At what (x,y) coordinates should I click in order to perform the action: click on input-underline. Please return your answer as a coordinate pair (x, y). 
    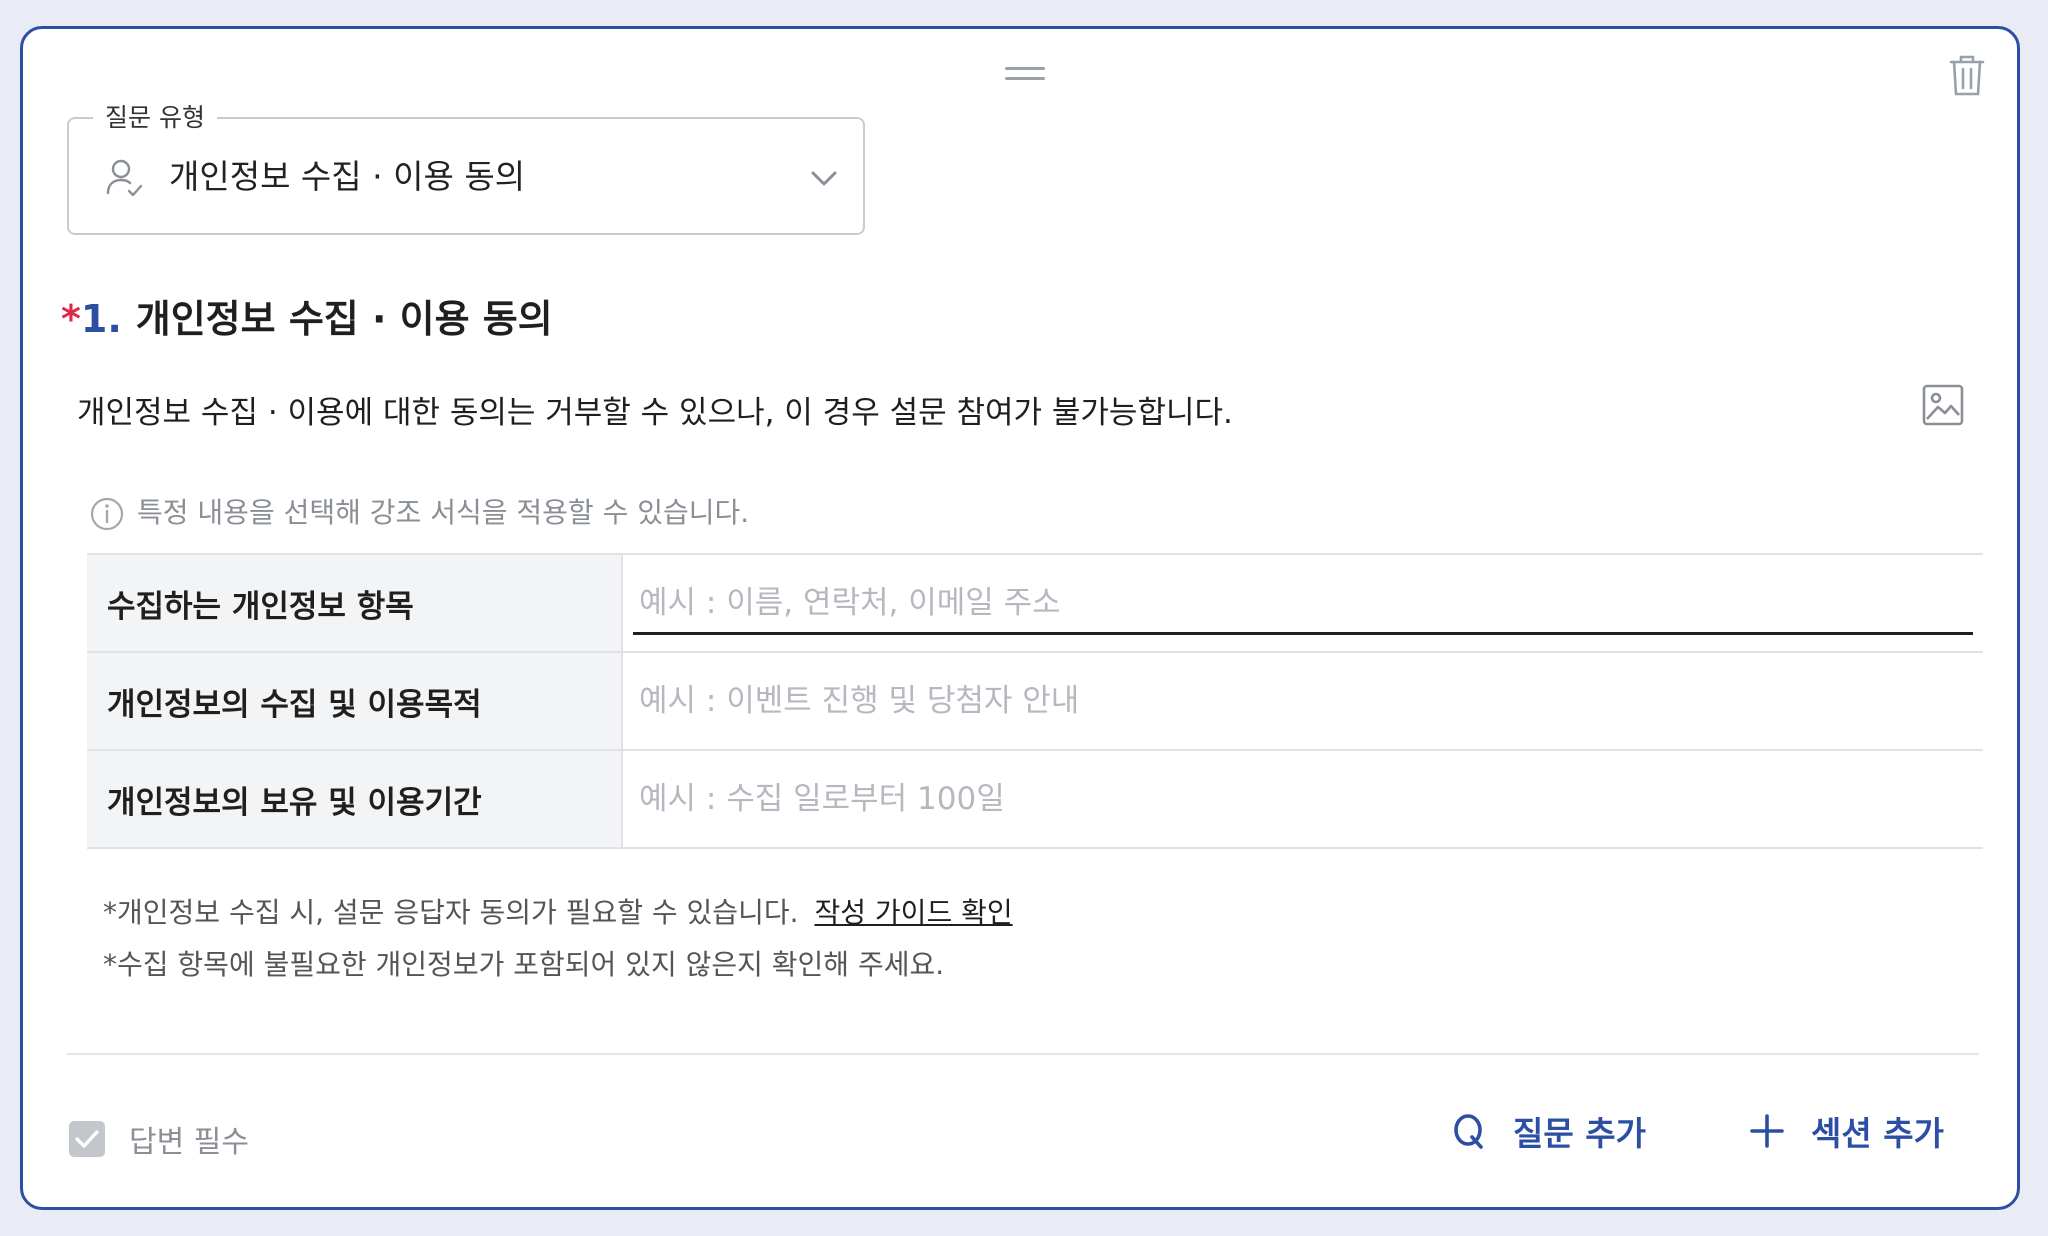
    Looking at the image, I should click on (1303, 633).